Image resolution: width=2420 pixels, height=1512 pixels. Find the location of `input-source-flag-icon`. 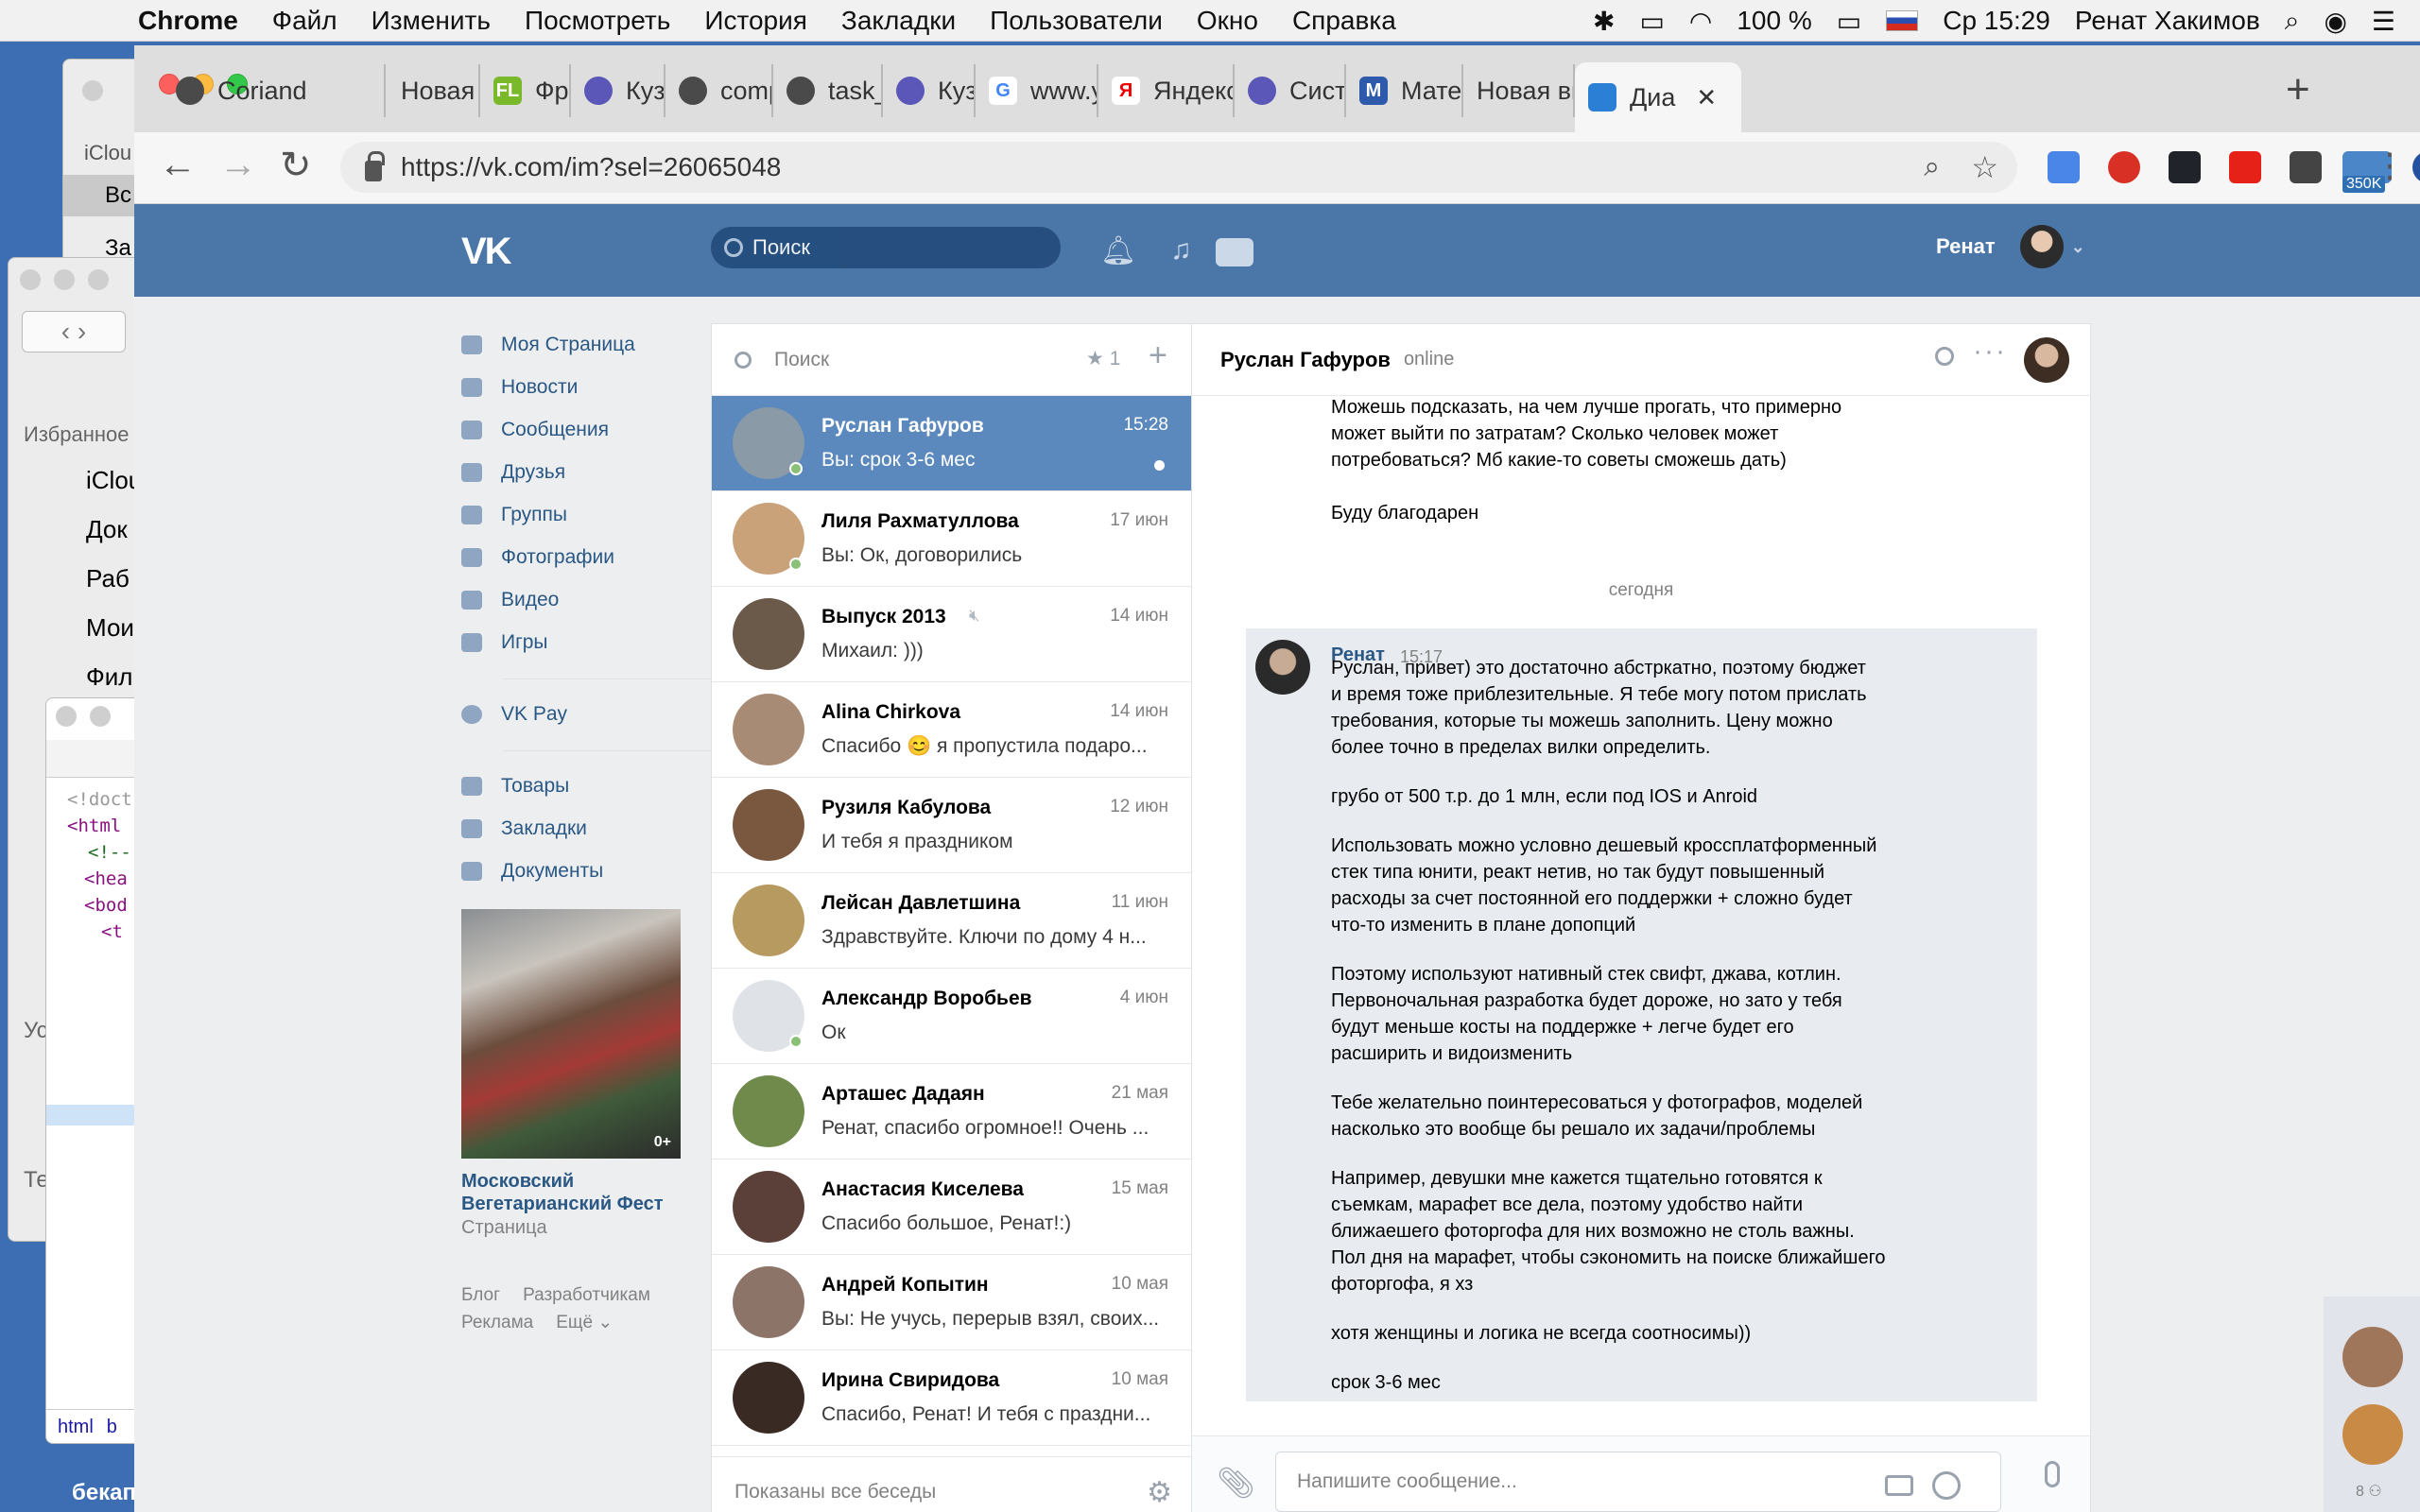

input-source-flag-icon is located at coordinates (1902, 20).